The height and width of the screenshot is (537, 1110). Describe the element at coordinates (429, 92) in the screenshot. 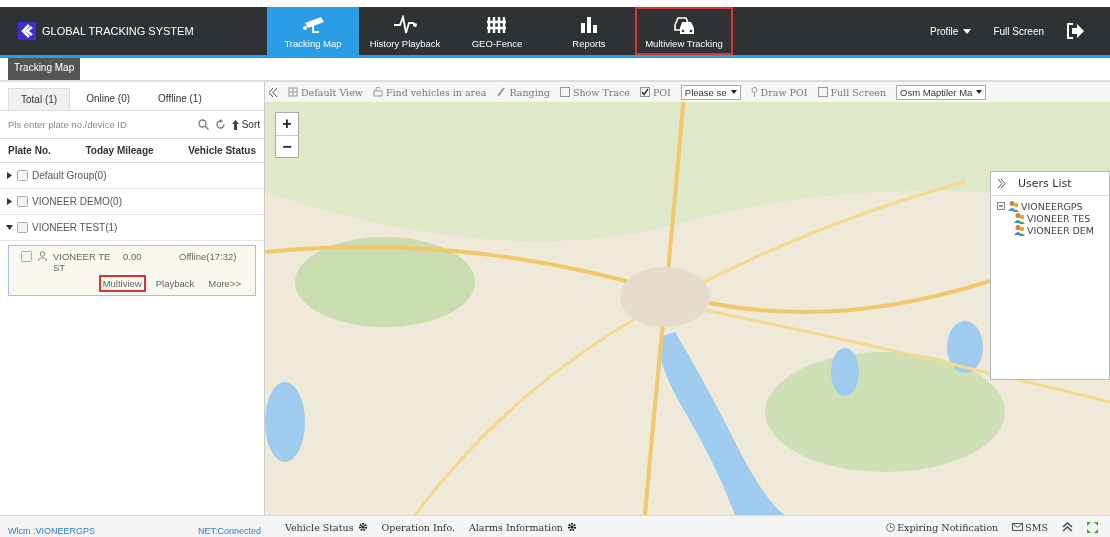

I see `toolbar-button: Find vehicles in area` at that location.